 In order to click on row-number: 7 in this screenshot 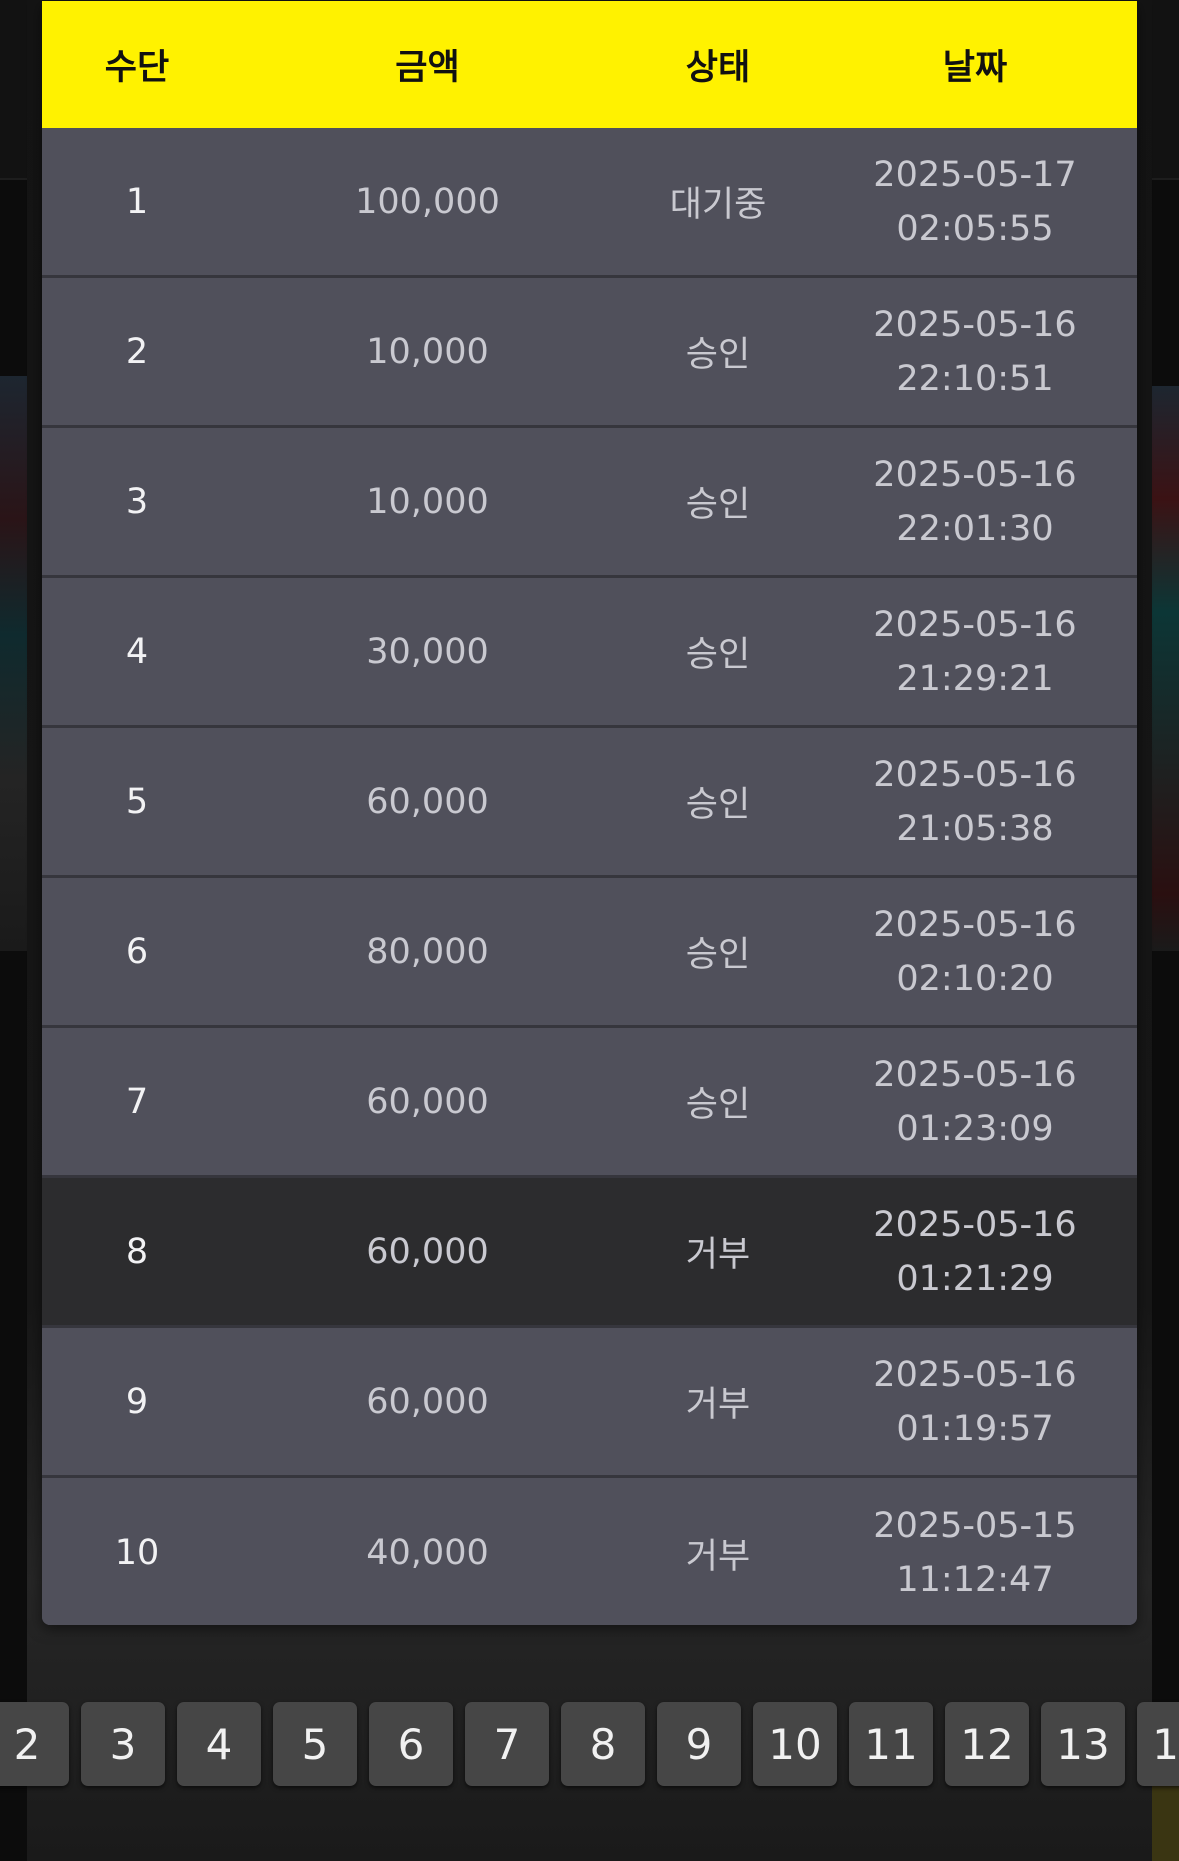, I will do `click(137, 1101)`.